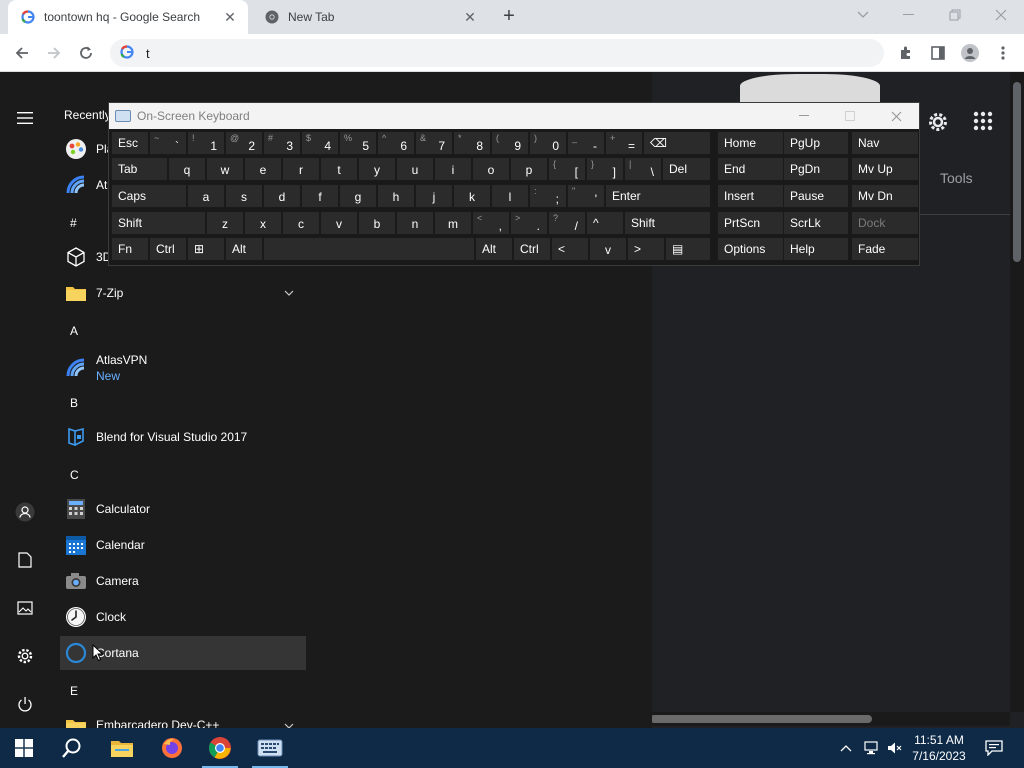  I want to click on section-letter: B, so click(74, 403).